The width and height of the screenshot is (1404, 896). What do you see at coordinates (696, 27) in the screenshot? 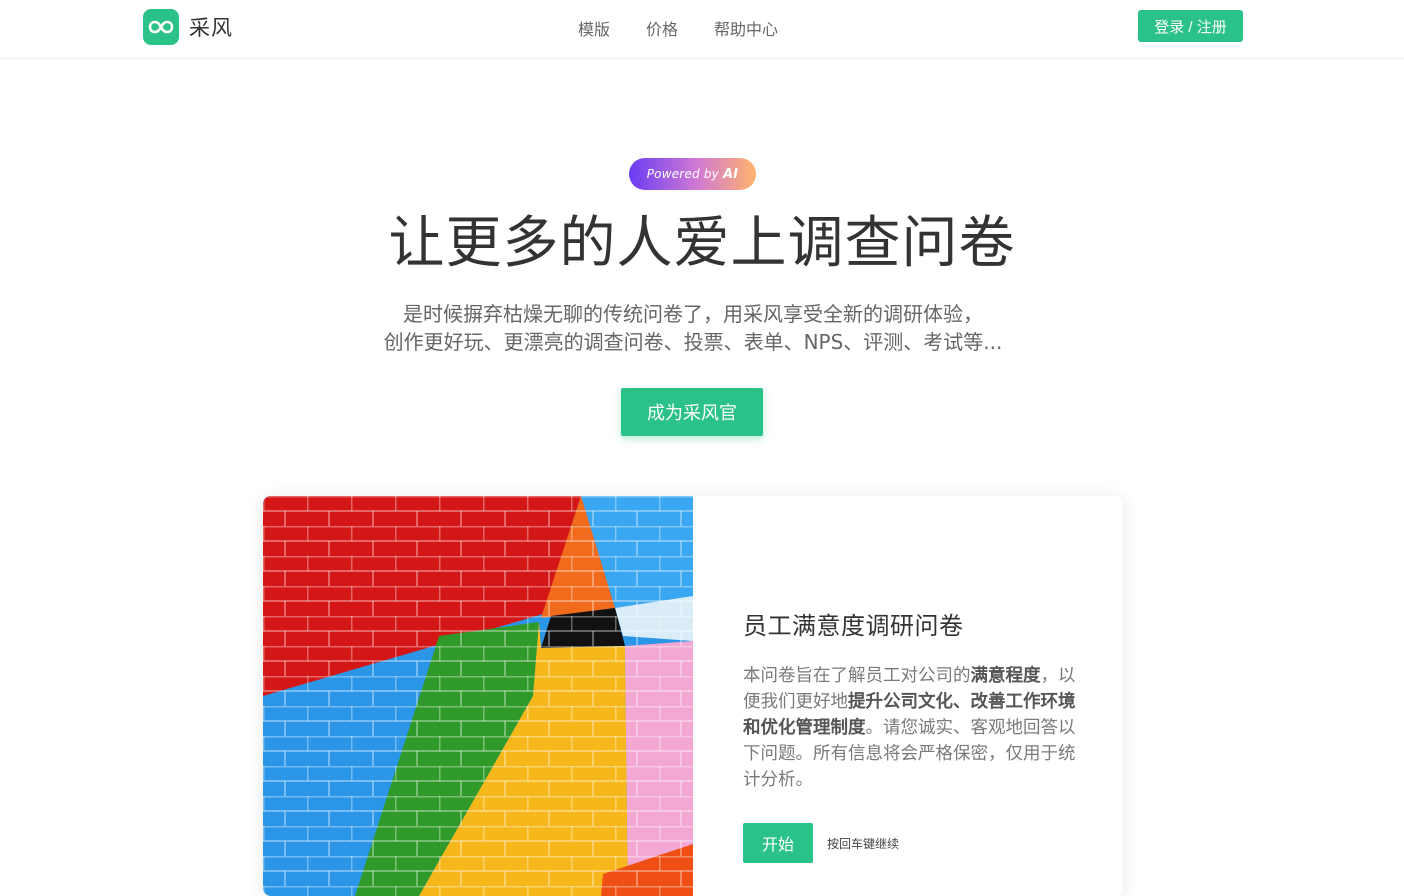
I see `nav-links: 模版 价格 帮助中心` at bounding box center [696, 27].